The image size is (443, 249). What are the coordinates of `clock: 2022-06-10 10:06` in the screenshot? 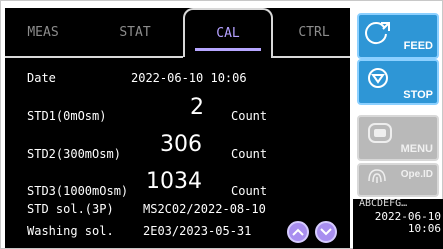 It's located at (399, 223).